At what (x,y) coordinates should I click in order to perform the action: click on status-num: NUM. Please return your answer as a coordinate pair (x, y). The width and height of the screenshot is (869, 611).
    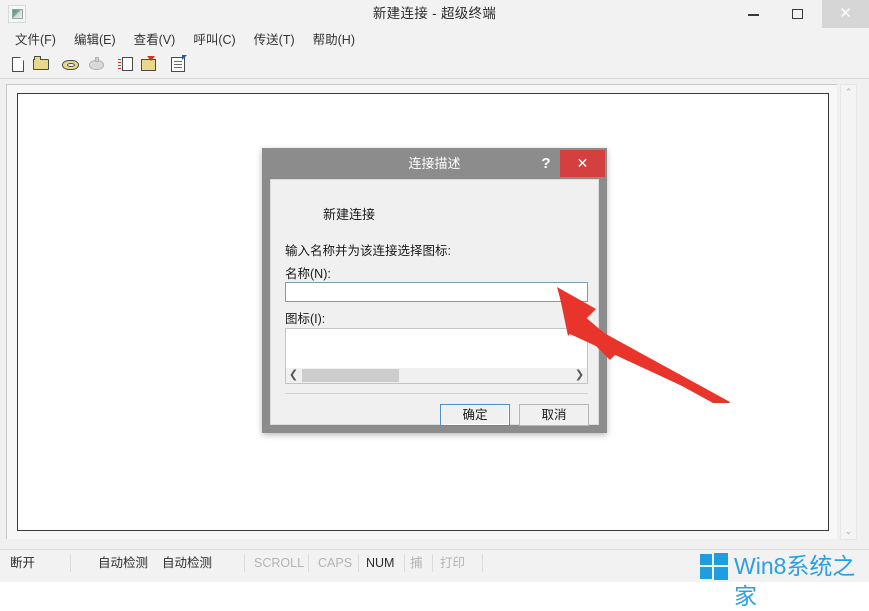
    Looking at the image, I should click on (380, 563).